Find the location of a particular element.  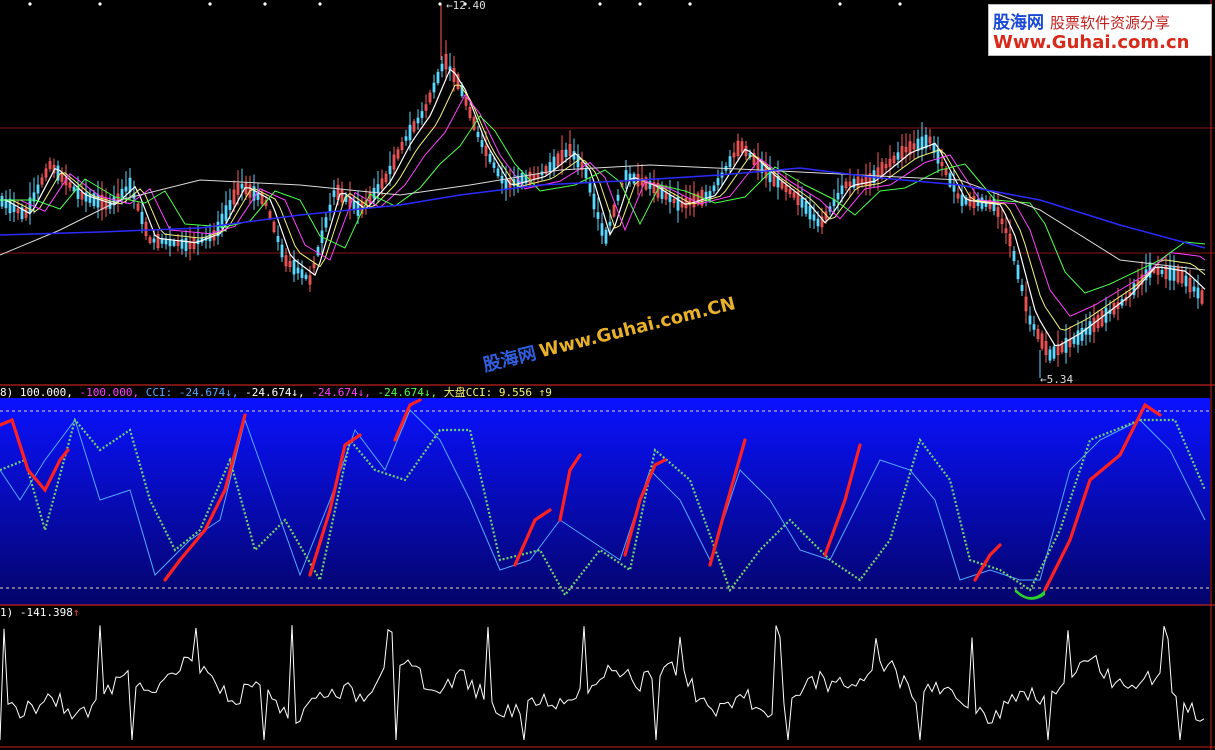

cci-lower-value: -100.000, is located at coordinates (109, 392).